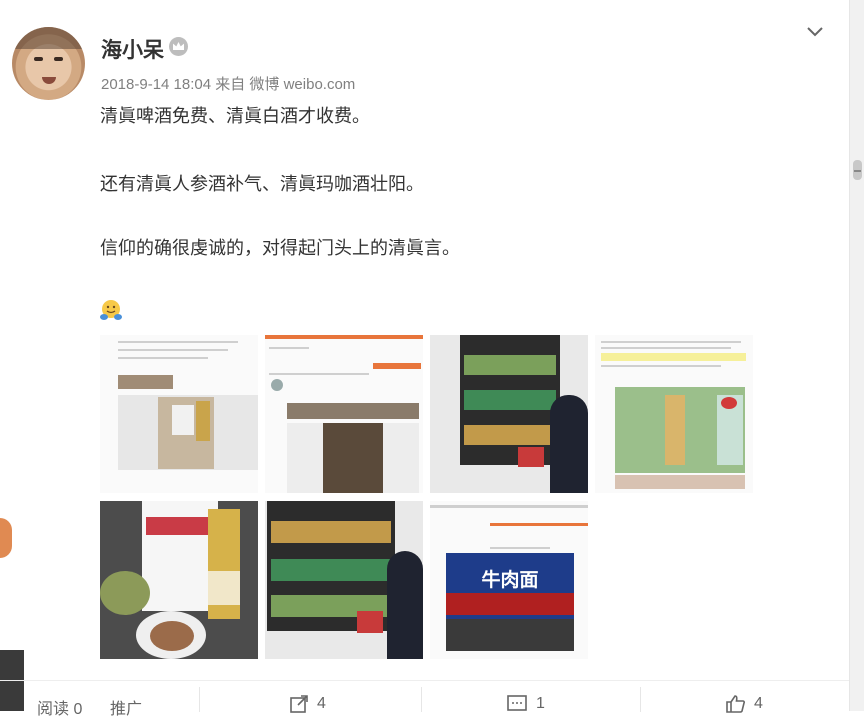 This screenshot has width=864, height=719. What do you see at coordinates (6, 538) in the screenshot?
I see `side-panel-edge` at bounding box center [6, 538].